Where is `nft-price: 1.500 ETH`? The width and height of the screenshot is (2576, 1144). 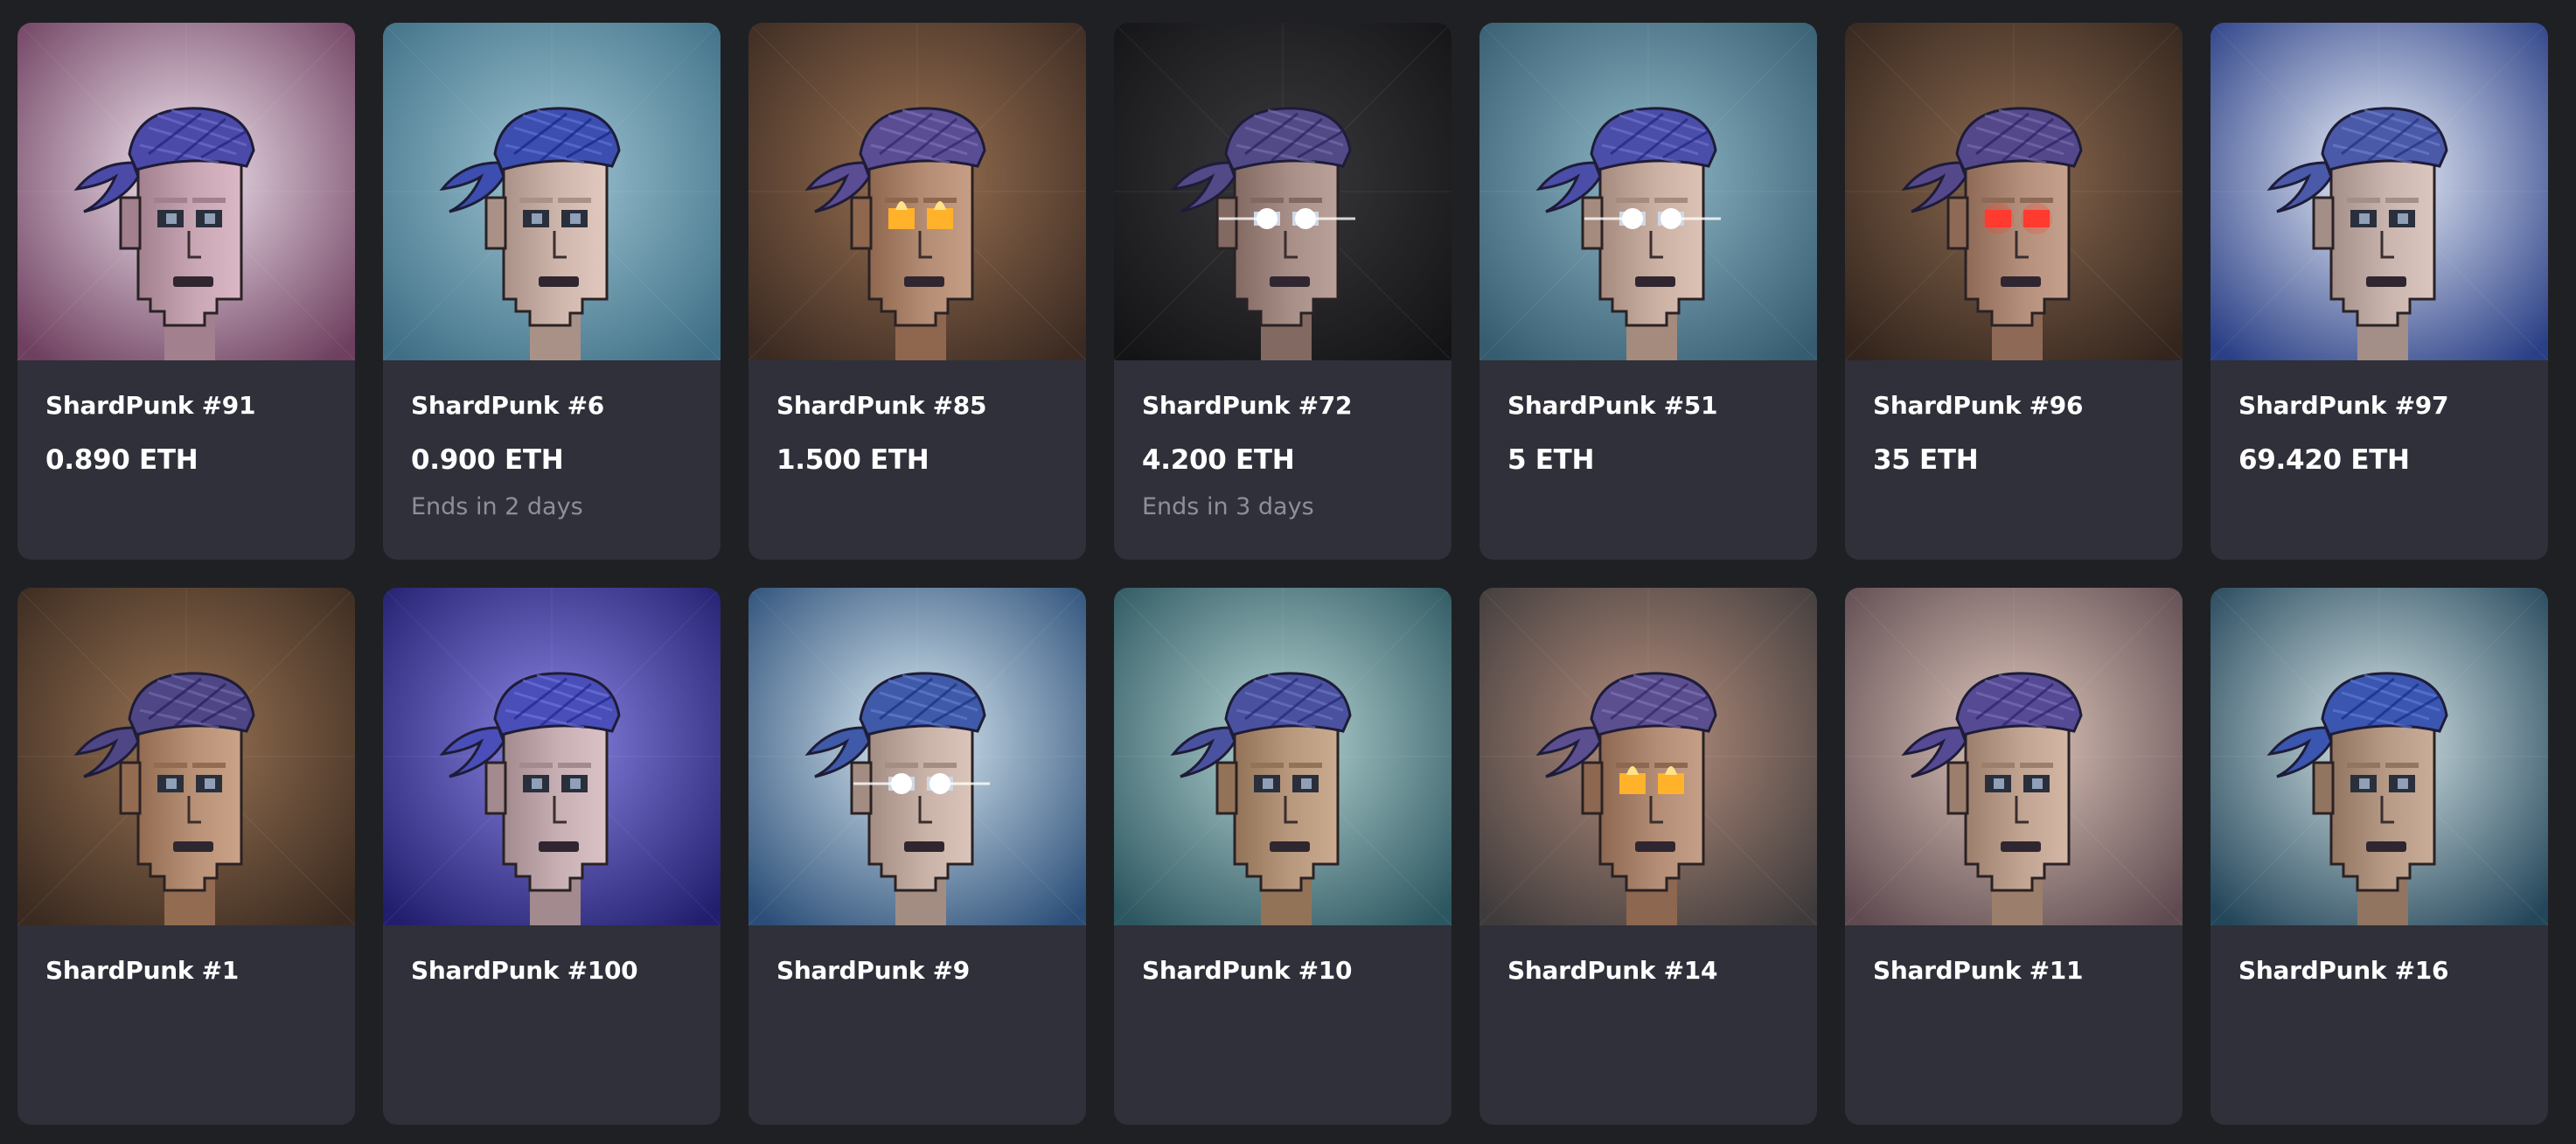
nft-price: 1.500 ETH is located at coordinates (852, 460).